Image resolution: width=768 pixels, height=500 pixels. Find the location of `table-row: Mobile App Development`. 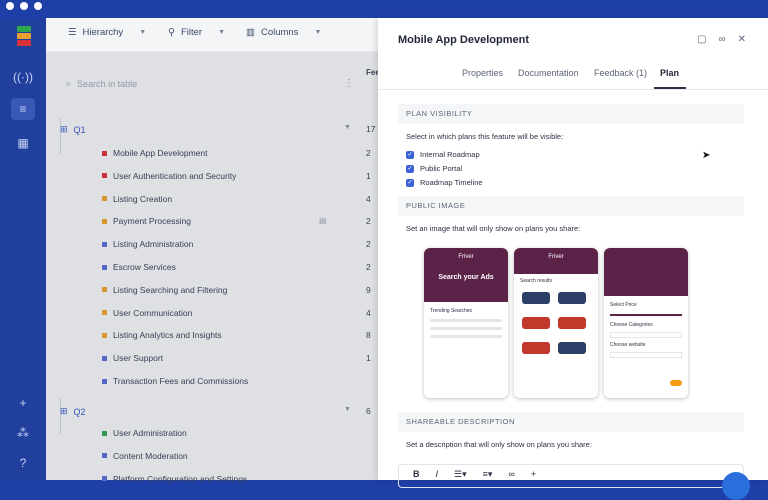

table-row: Mobile App Development is located at coordinates (155, 153).